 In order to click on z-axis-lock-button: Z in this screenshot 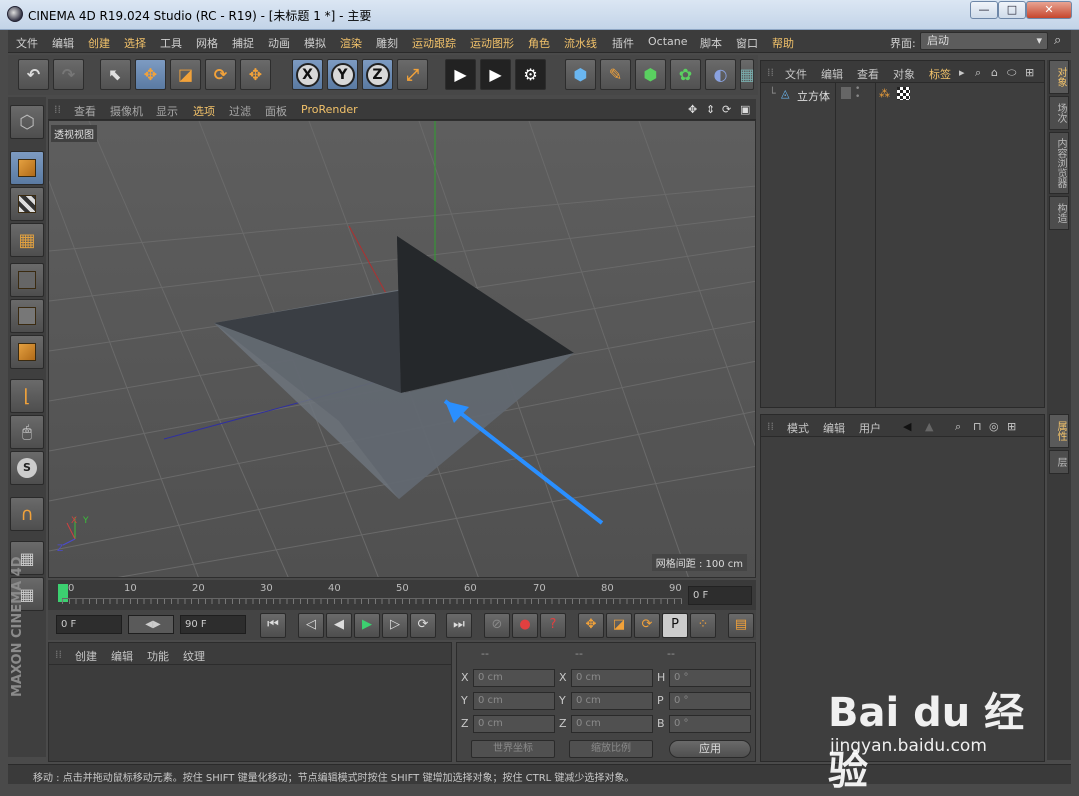, I will do `click(377, 74)`.